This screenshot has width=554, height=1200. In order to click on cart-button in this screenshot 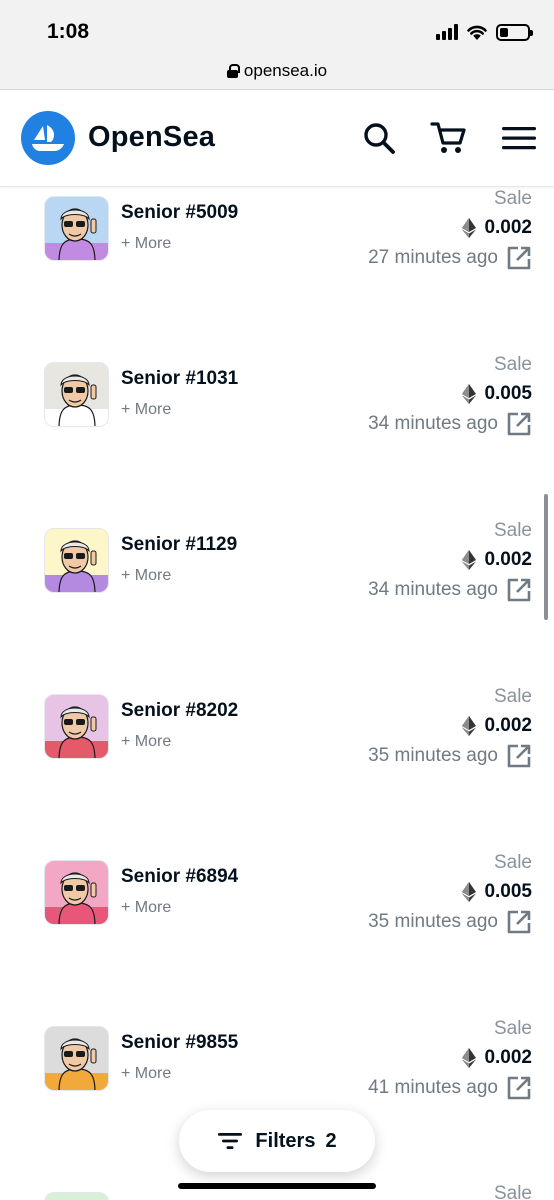, I will do `click(448, 138)`.